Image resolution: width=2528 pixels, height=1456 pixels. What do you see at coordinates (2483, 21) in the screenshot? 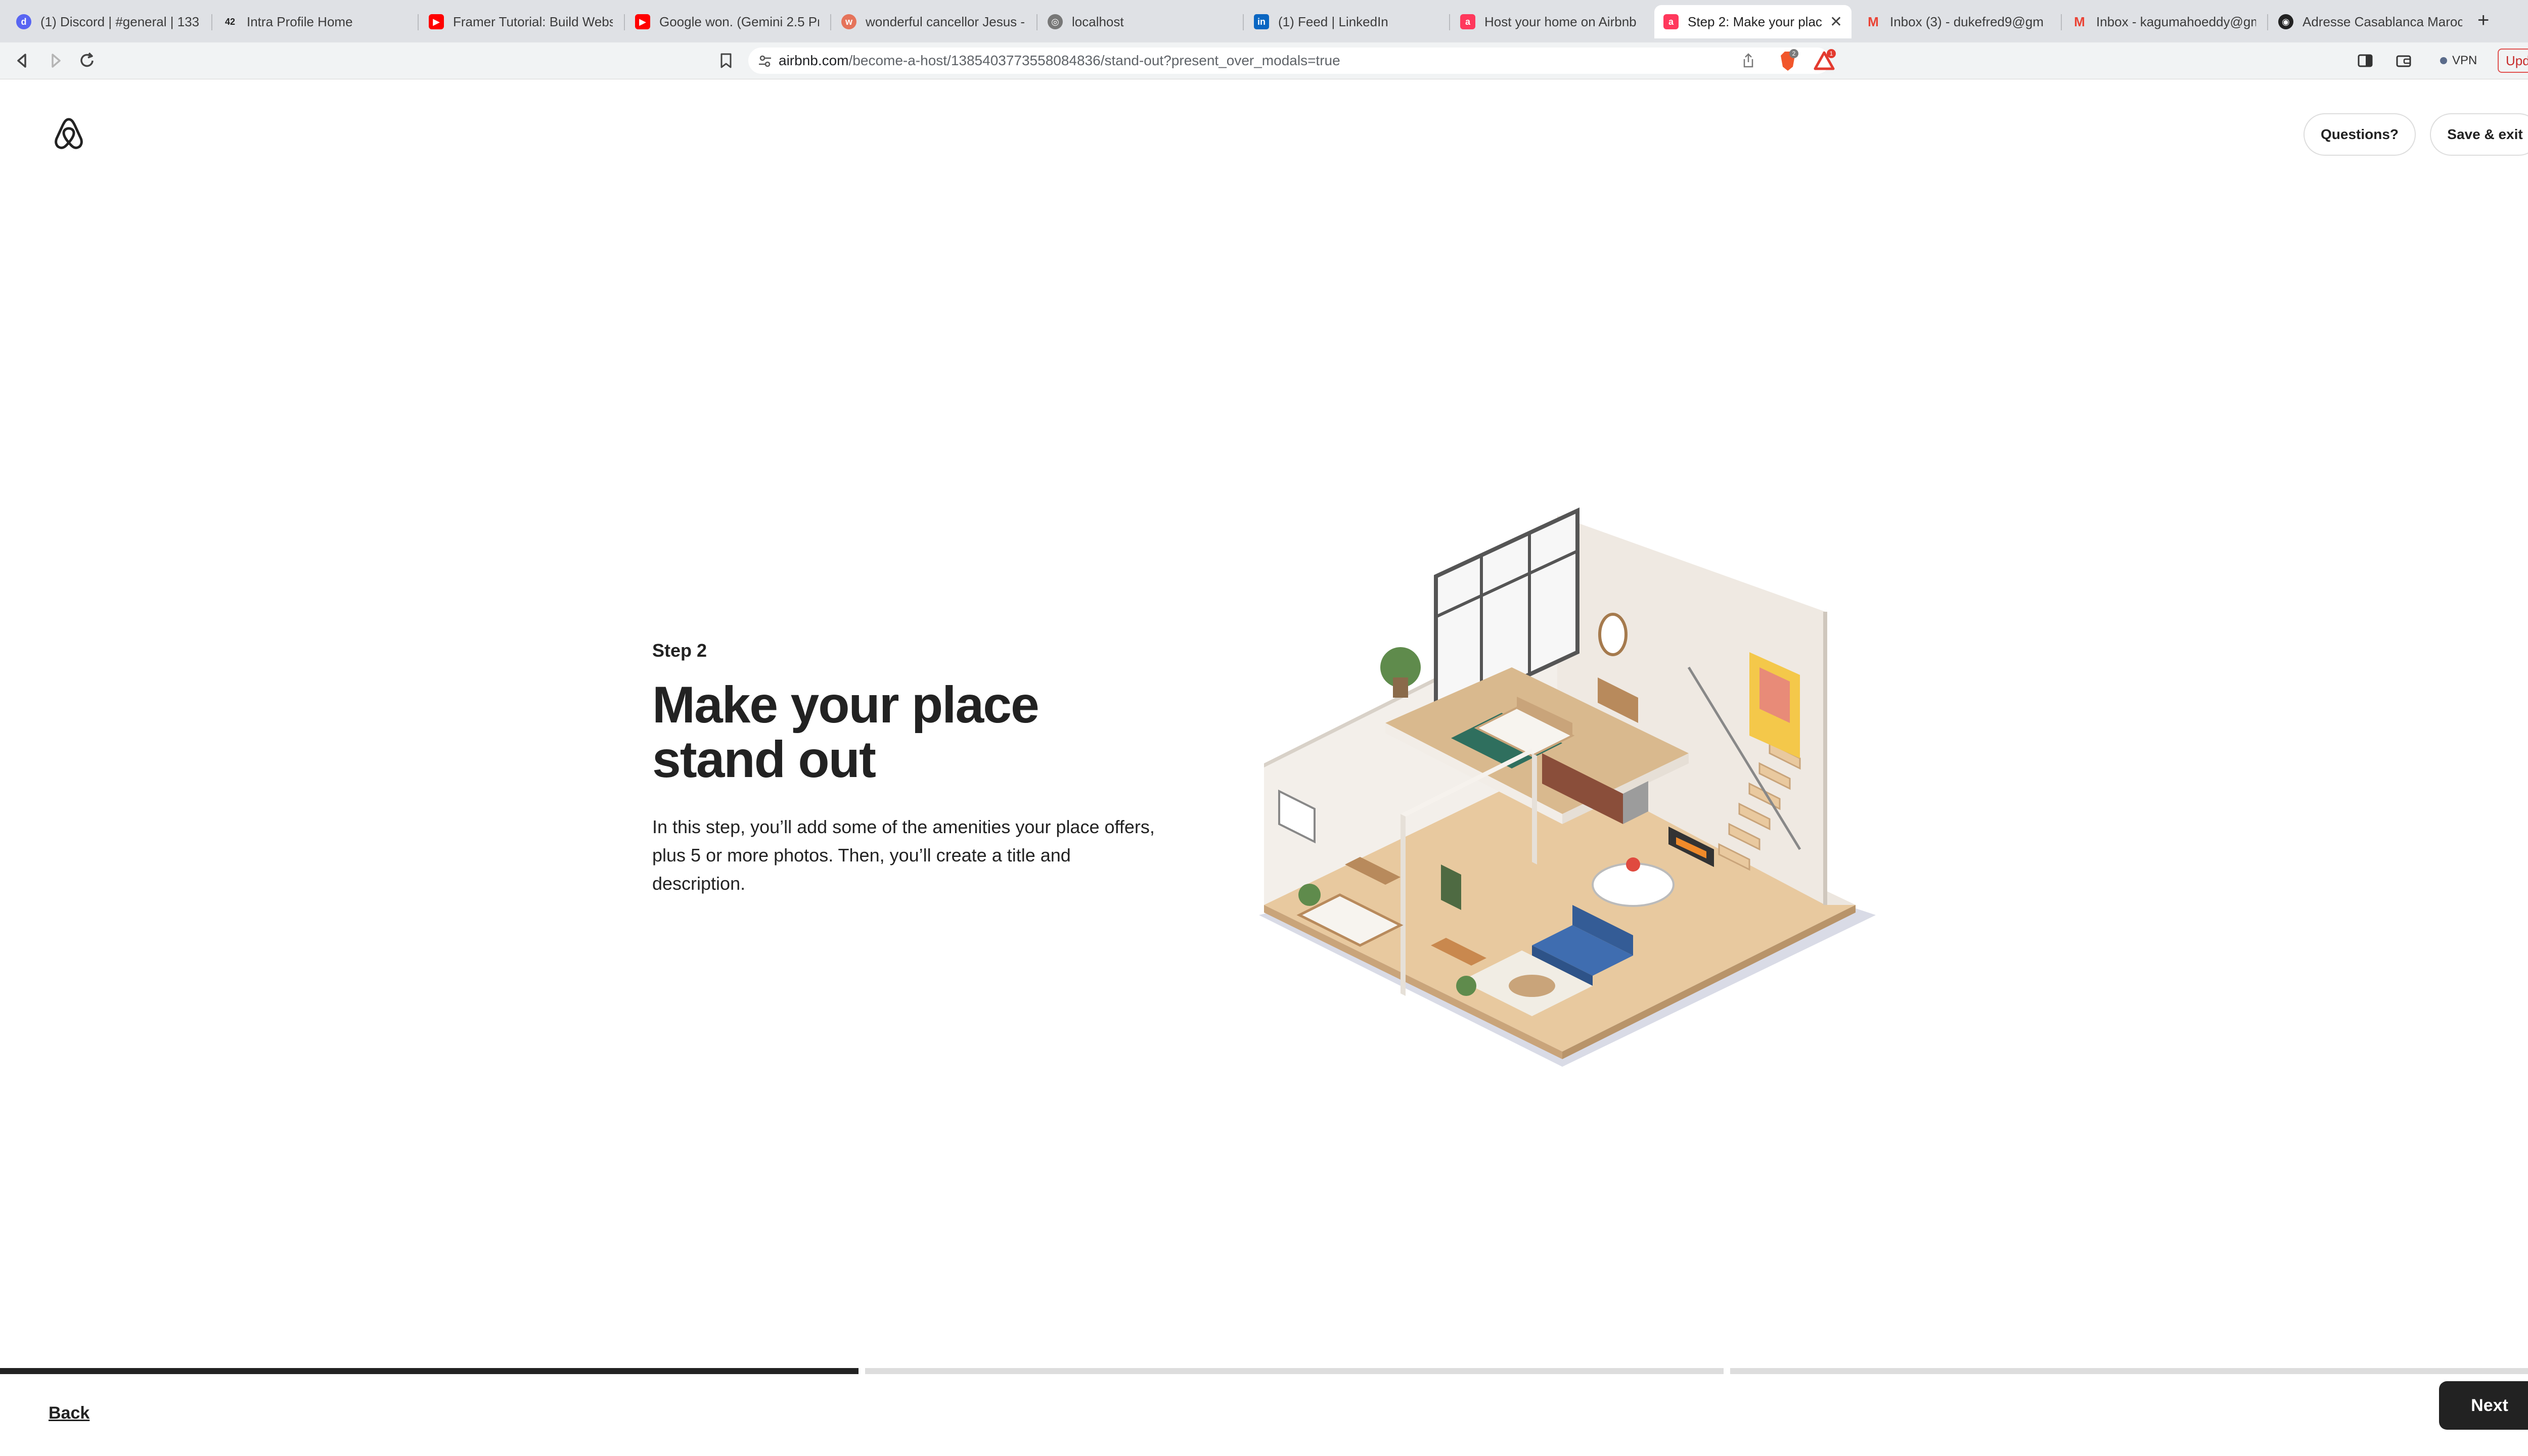
I see `new-tab-button: +` at bounding box center [2483, 21].